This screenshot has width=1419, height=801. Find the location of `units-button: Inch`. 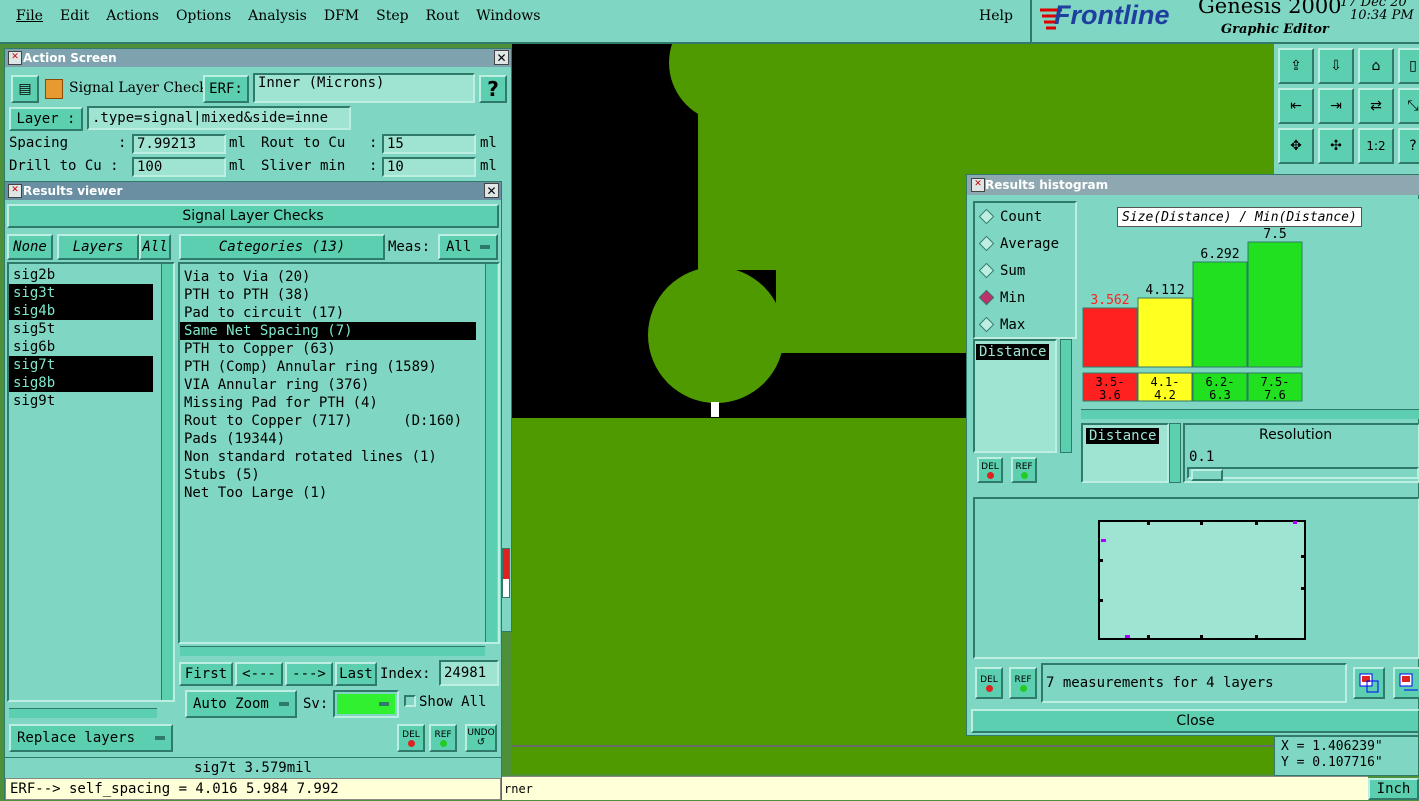

units-button: Inch is located at coordinates (1393, 789).